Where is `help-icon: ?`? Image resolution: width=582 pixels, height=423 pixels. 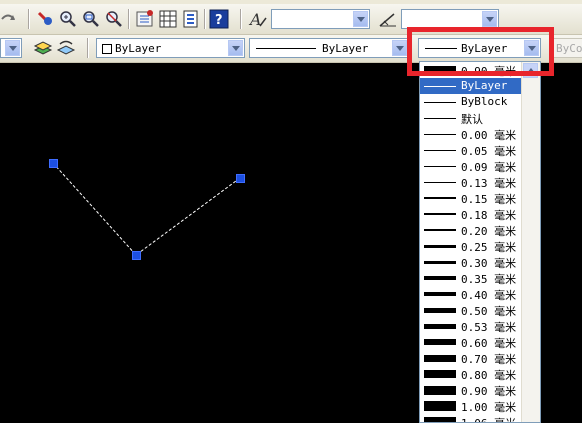 help-icon: ? is located at coordinates (219, 19).